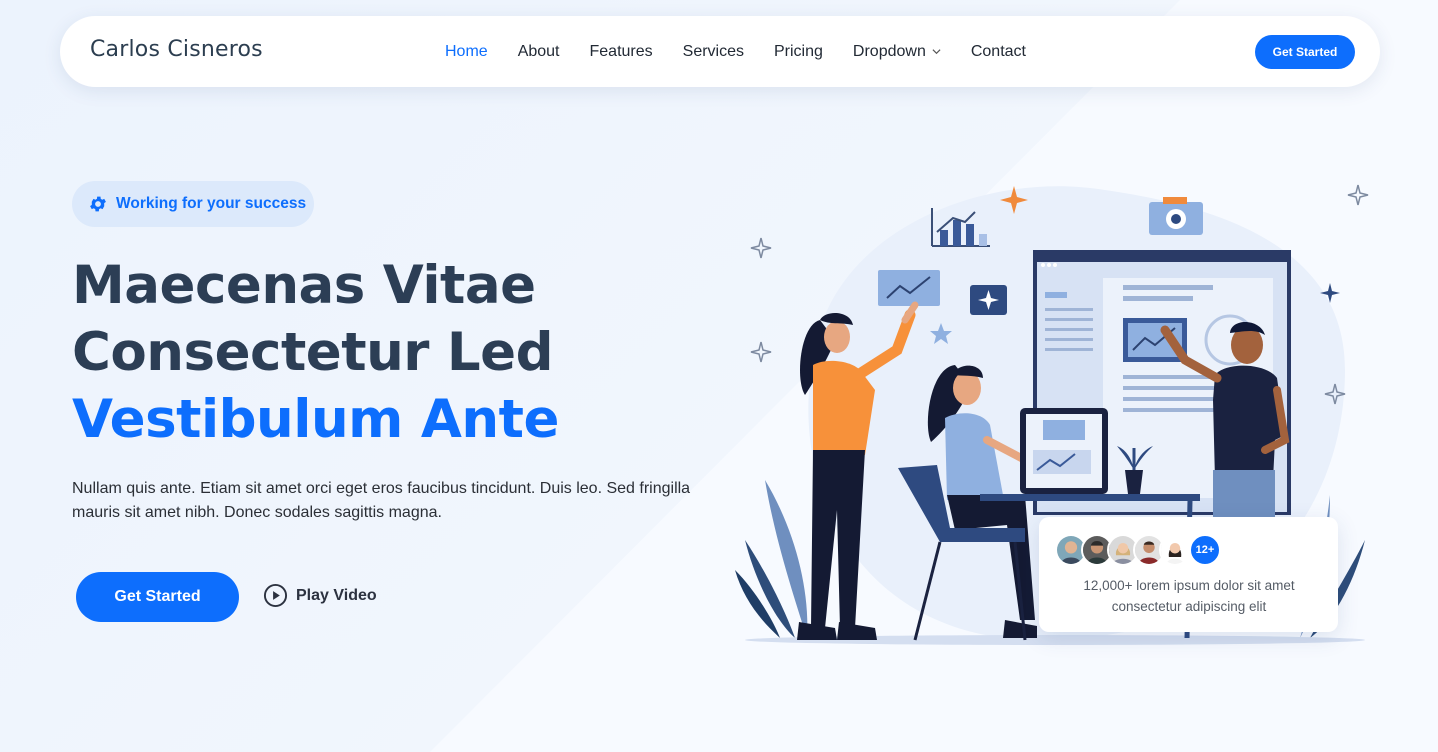 The height and width of the screenshot is (752, 1438). Describe the element at coordinates (98, 204) in the screenshot. I see `gear-icon` at that location.